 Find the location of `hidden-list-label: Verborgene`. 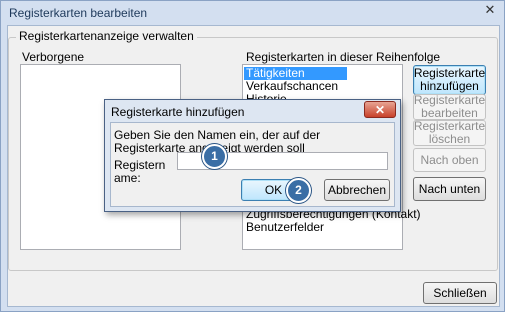

hidden-list-label: Verborgene is located at coordinates (53, 57).